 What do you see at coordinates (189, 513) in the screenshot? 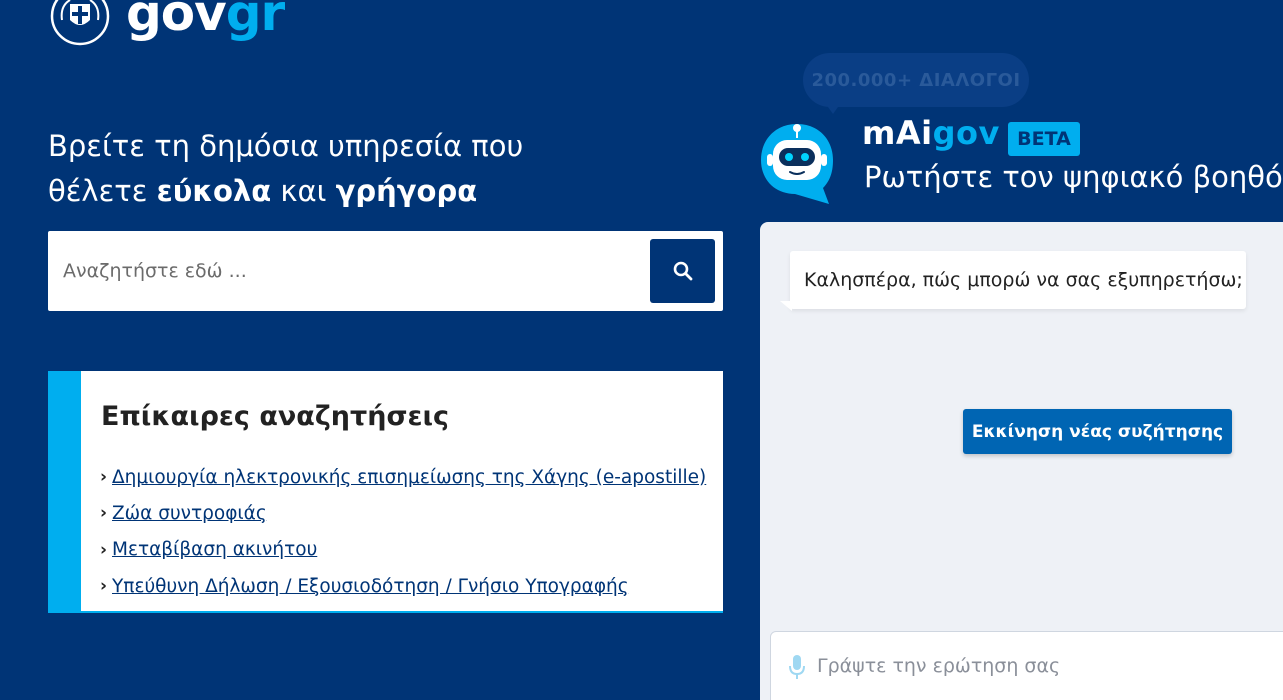
I see `trending-link-pets: Ζώα συντροφιάς` at bounding box center [189, 513].